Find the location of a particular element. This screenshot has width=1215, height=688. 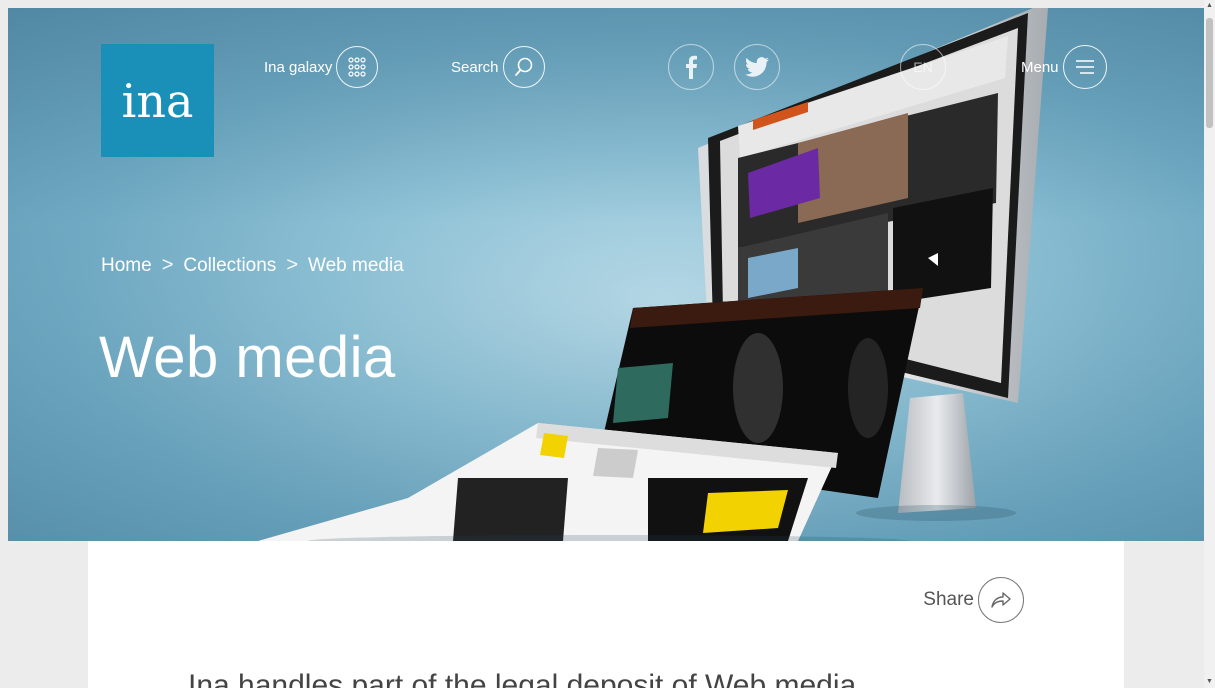

scroll-up-arrow-icon: ▲ is located at coordinates (1209, 6).